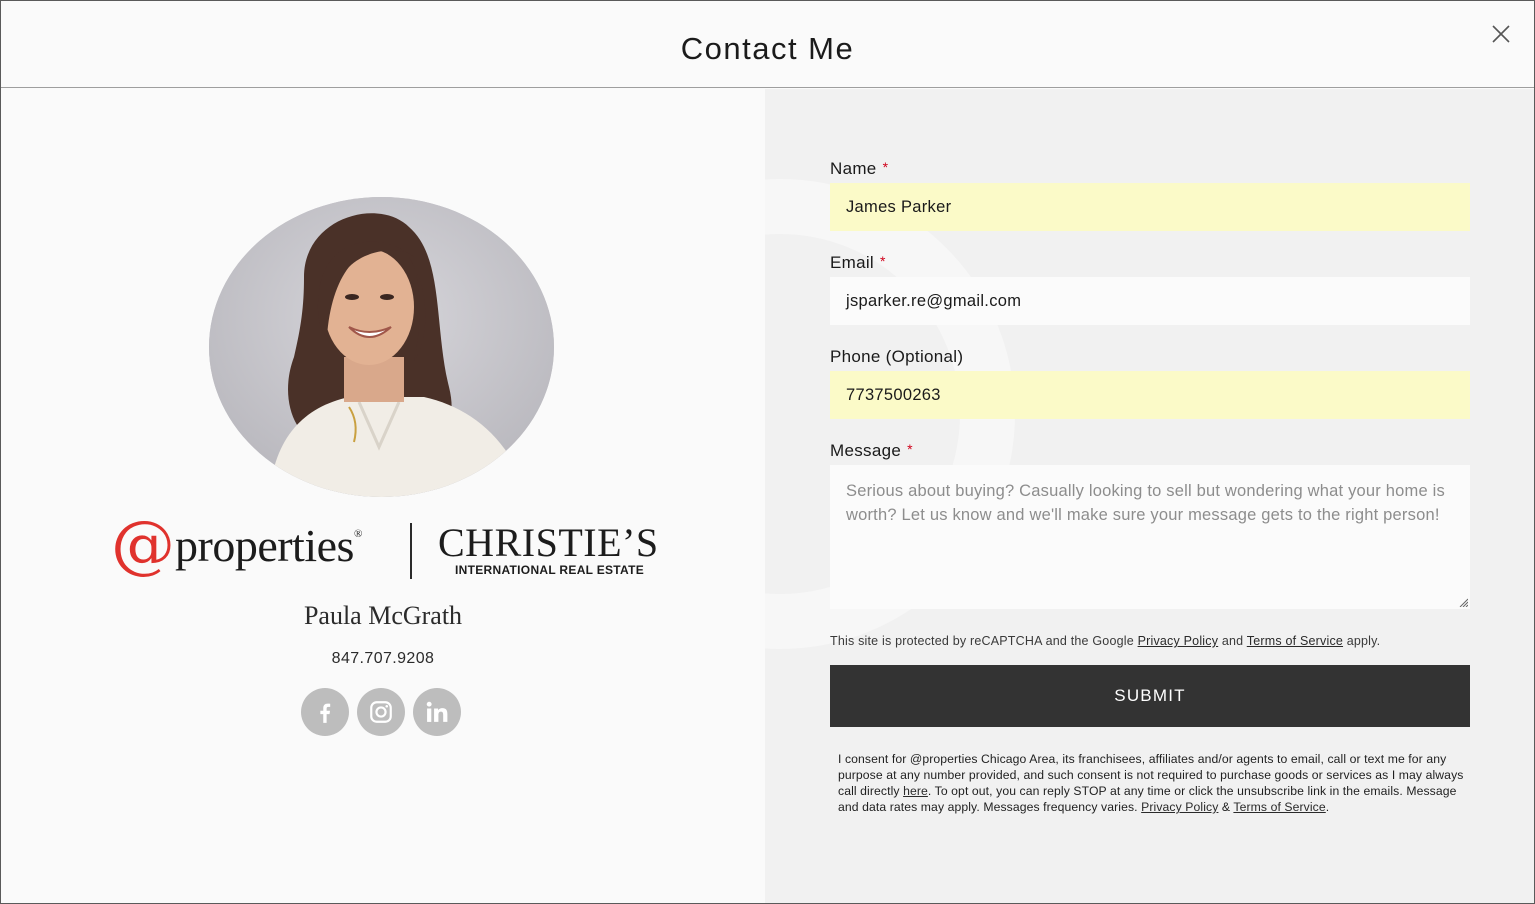 The height and width of the screenshot is (904, 1535). I want to click on submit-button: SUBMIT, so click(1150, 696).